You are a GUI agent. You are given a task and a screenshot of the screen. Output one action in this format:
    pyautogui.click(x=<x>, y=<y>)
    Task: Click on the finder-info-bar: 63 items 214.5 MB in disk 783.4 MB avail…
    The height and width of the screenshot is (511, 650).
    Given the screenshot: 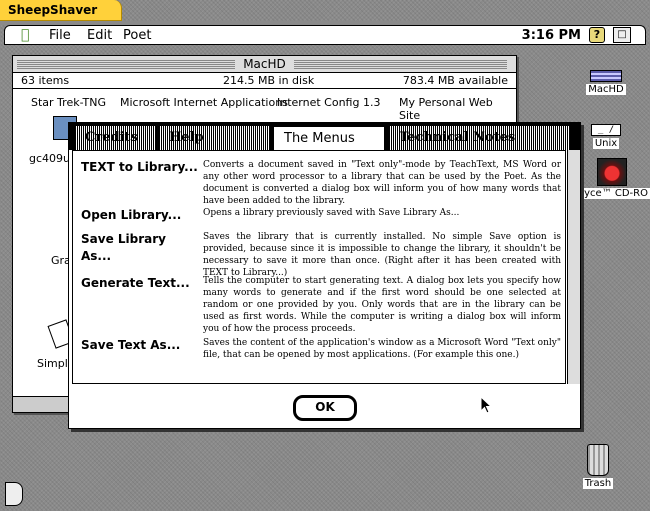 What is the action you would take?
    pyautogui.click(x=264, y=81)
    